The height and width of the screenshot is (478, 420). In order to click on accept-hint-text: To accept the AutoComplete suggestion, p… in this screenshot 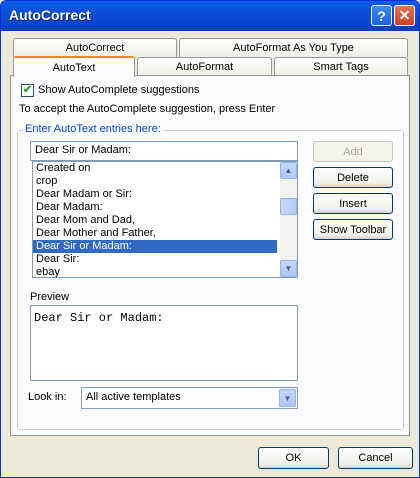, I will do `click(147, 109)`.